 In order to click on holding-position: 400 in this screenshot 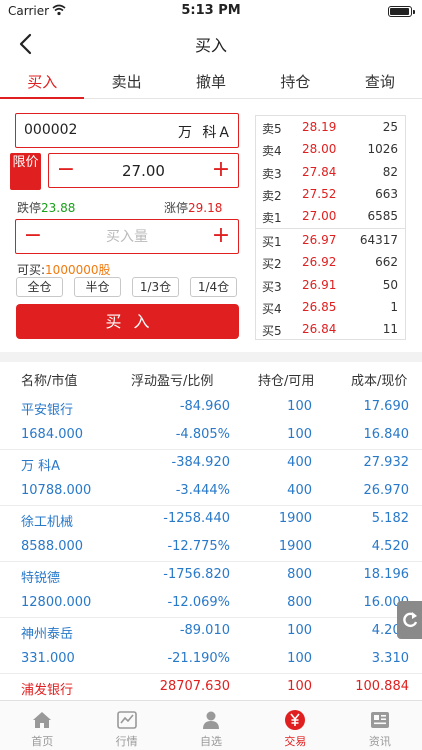, I will do `click(299, 462)`.